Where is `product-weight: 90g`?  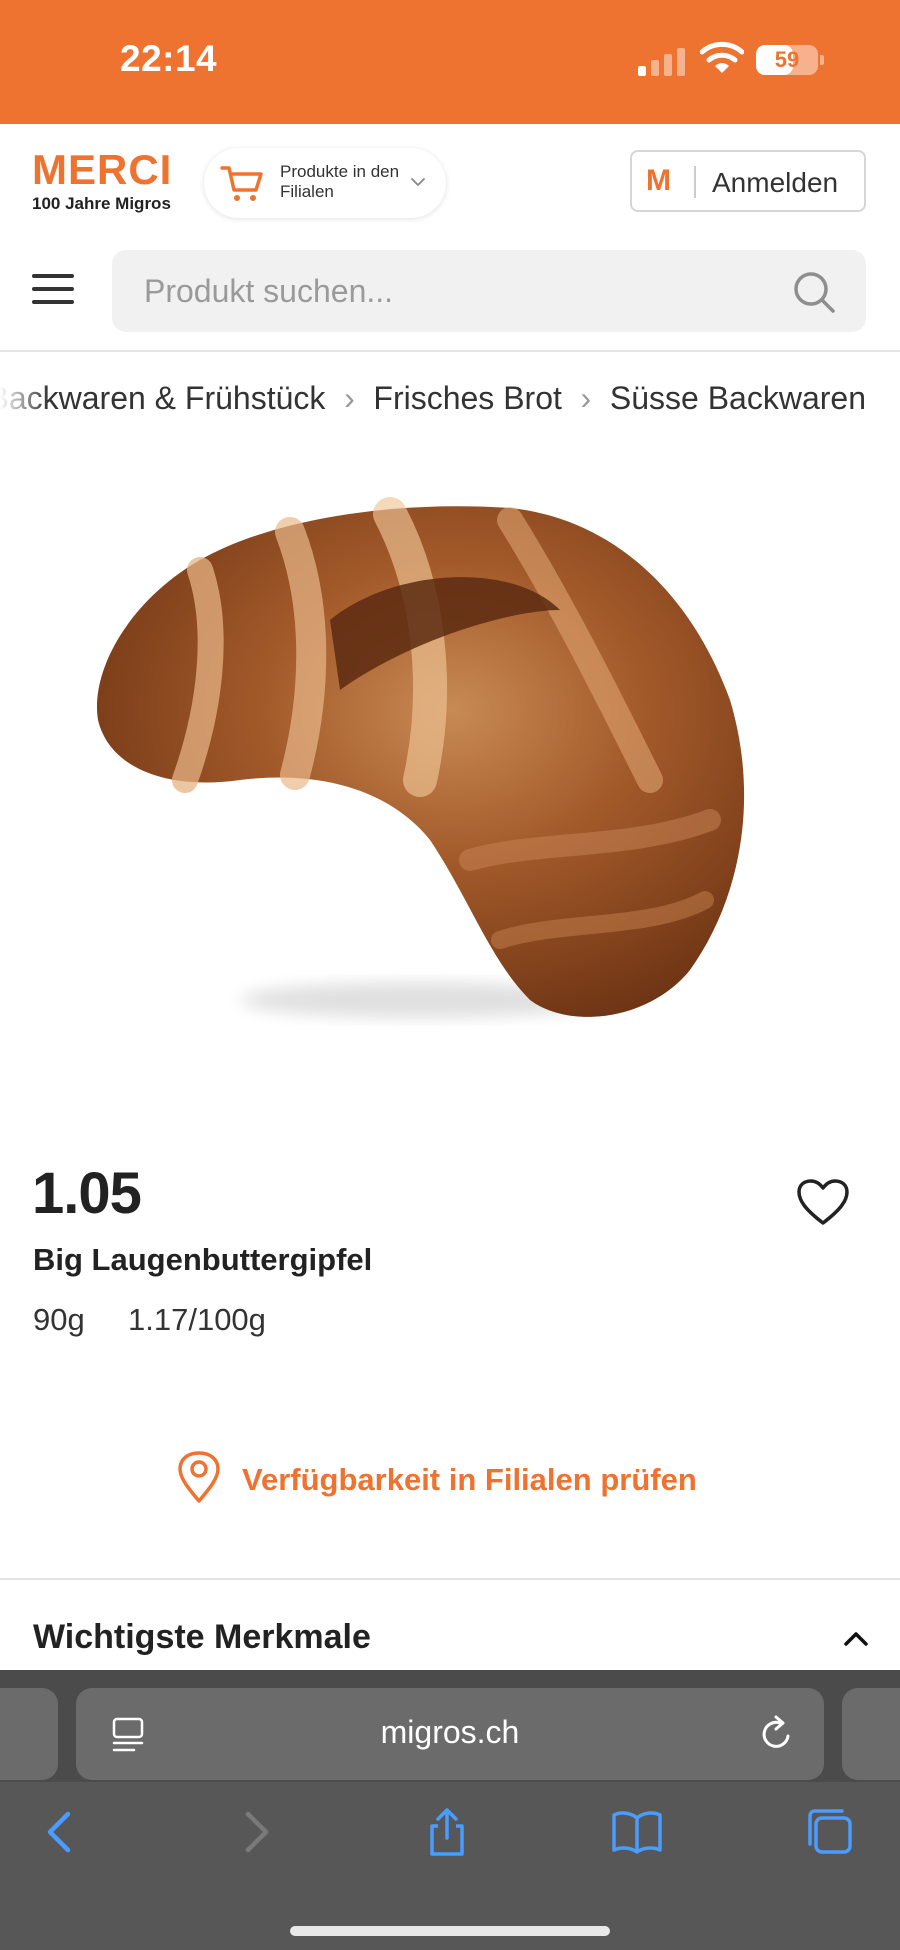 product-weight: 90g is located at coordinates (59, 1319).